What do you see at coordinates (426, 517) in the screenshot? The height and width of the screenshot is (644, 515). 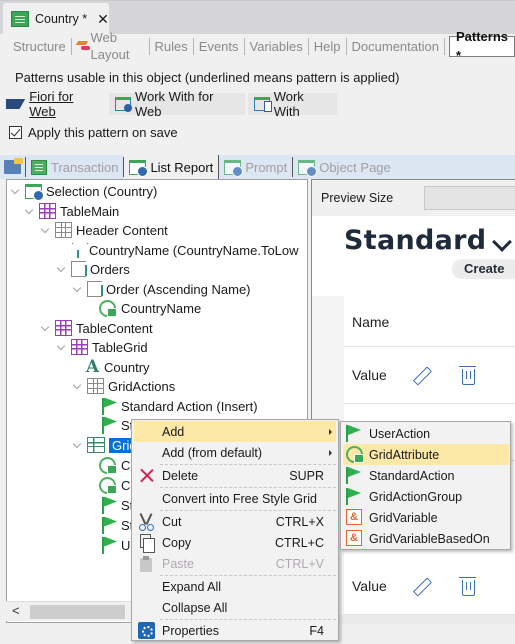 I see `submenu-item-gridvariable: & GridVariable` at bounding box center [426, 517].